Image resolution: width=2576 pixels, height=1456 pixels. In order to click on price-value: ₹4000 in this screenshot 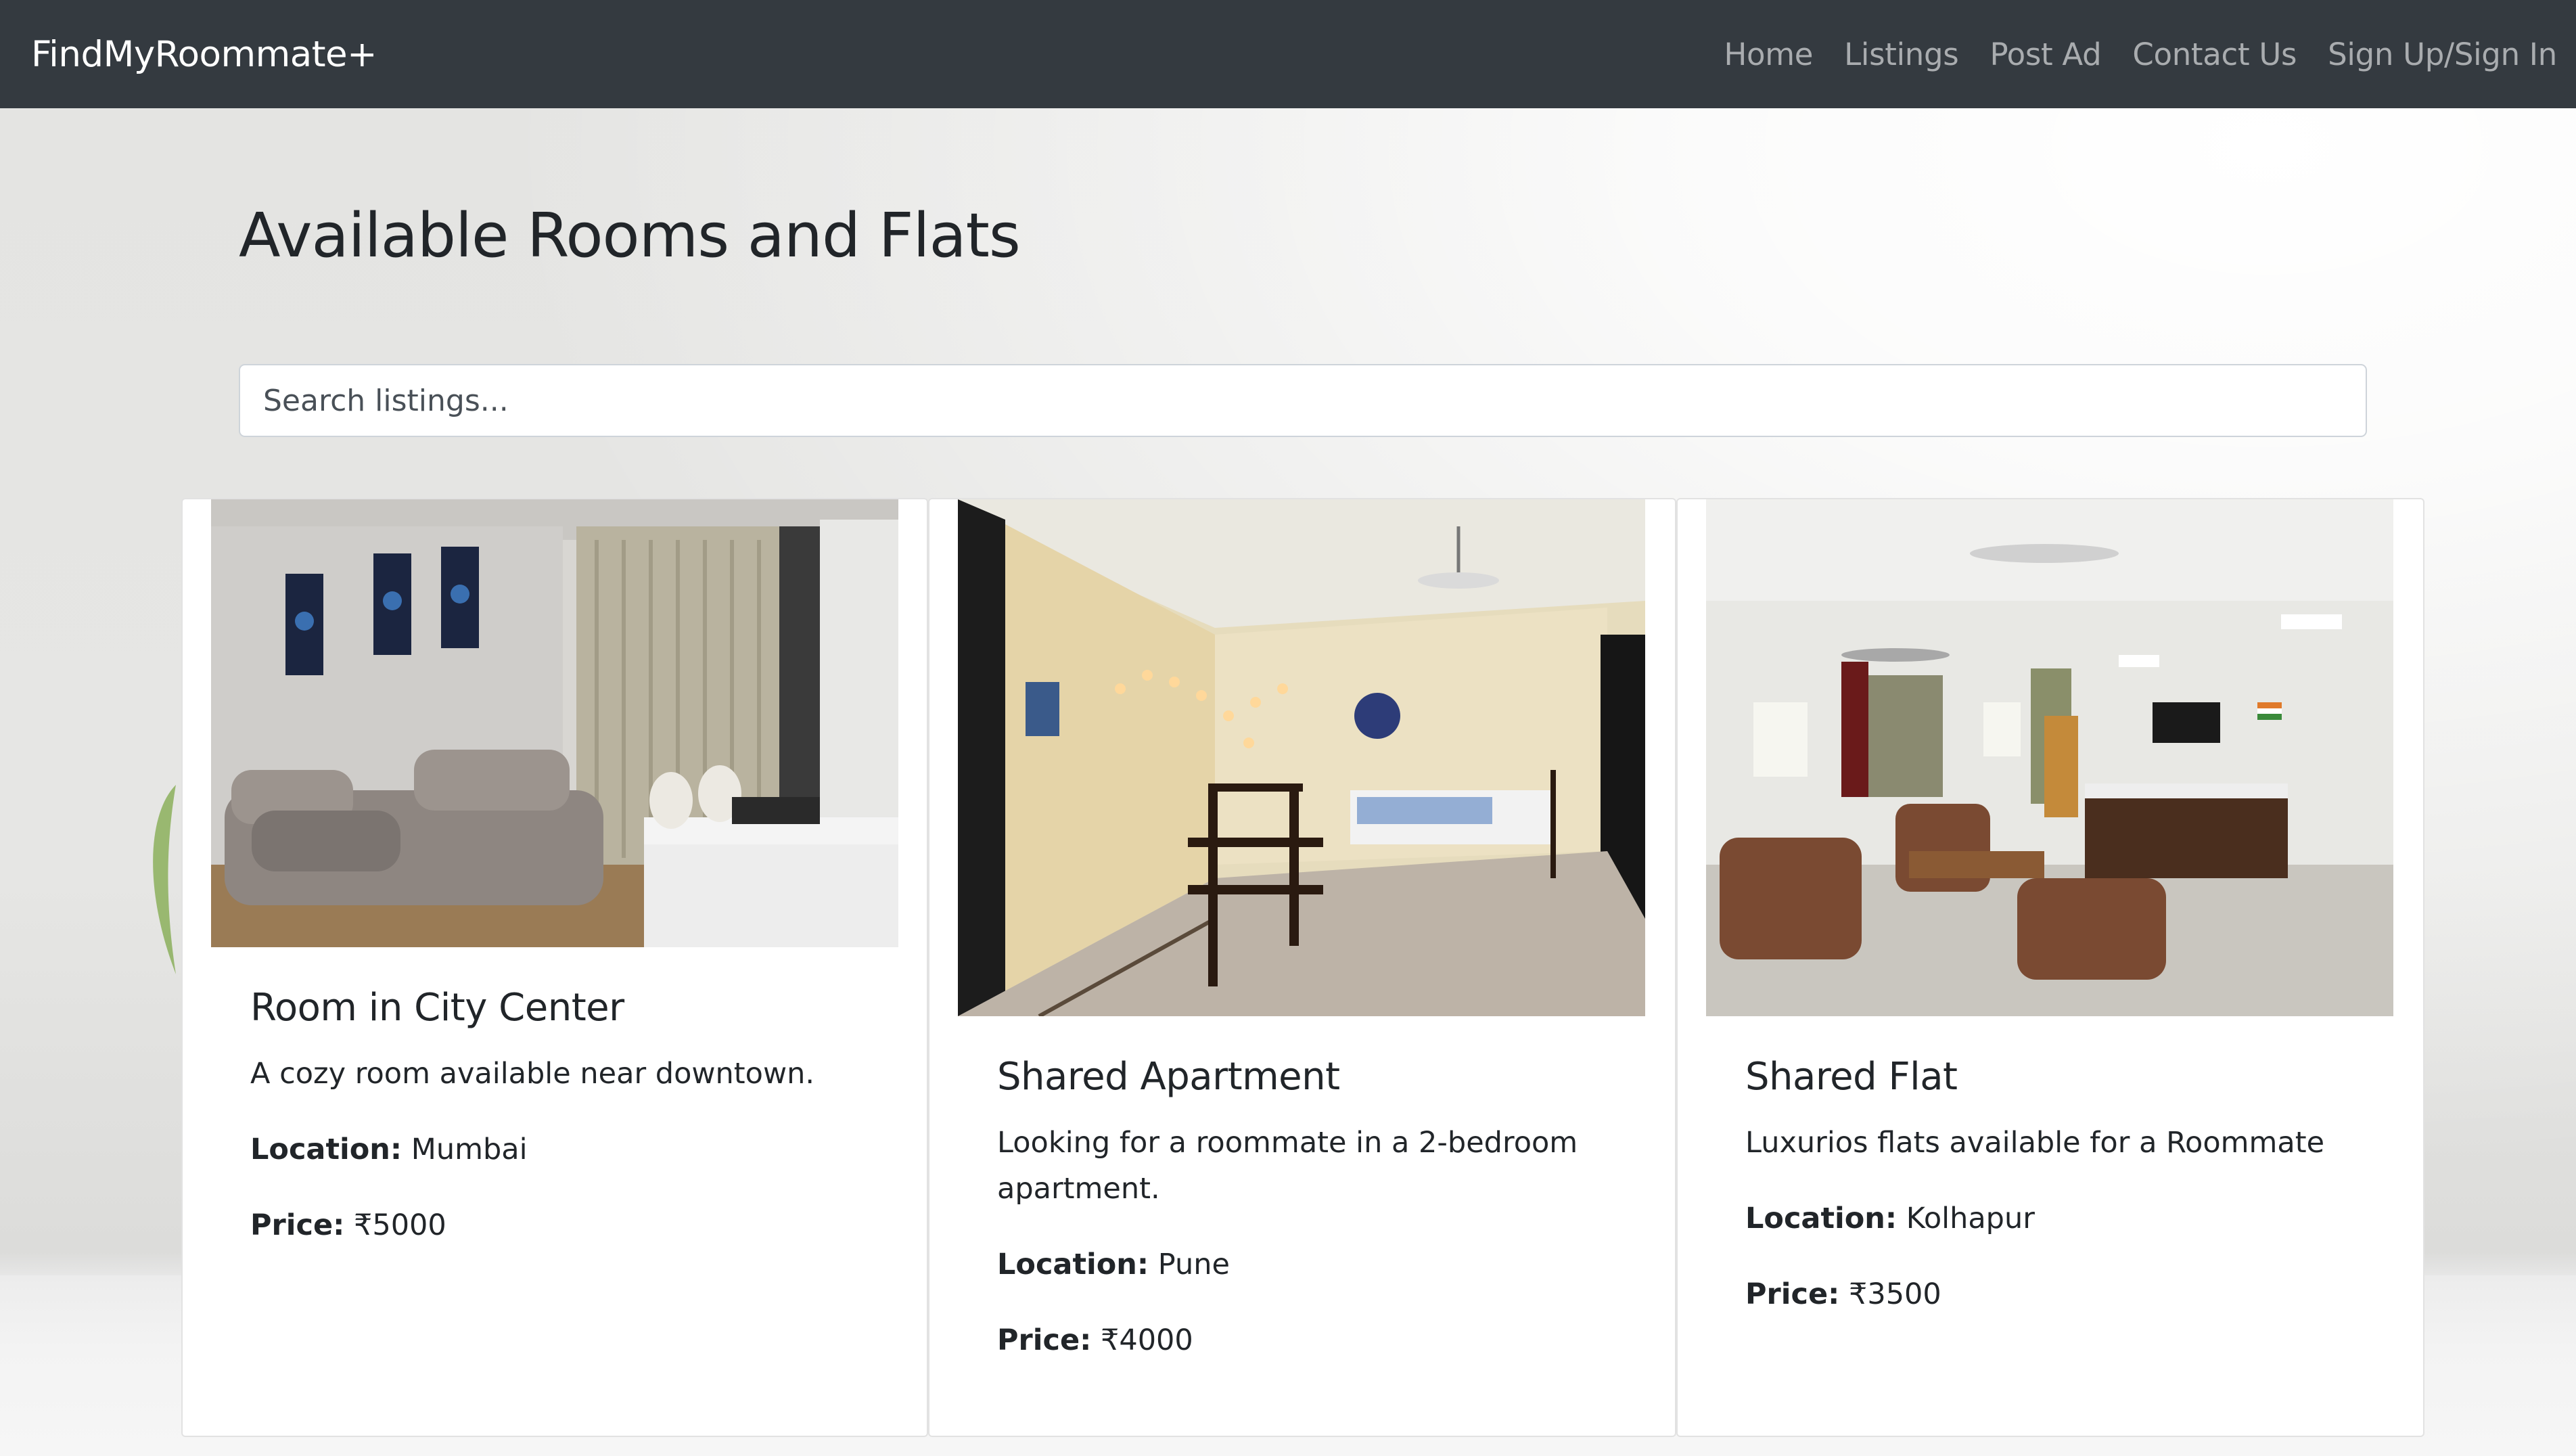, I will do `click(1146, 1340)`.